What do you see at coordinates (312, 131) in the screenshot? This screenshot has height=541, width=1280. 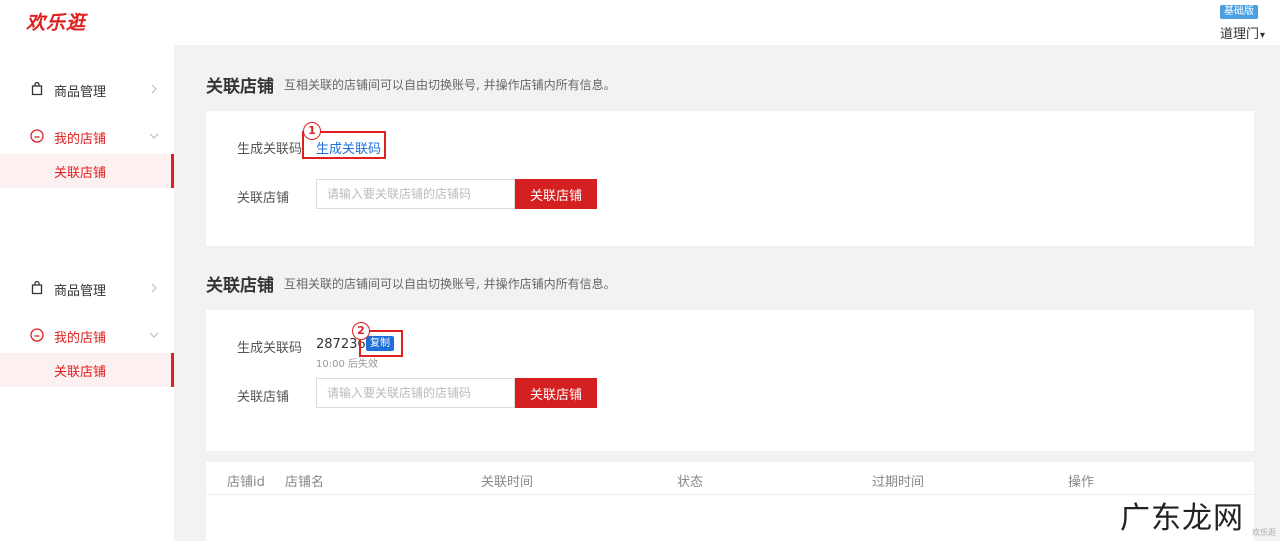 I see `step-marker: 1` at bounding box center [312, 131].